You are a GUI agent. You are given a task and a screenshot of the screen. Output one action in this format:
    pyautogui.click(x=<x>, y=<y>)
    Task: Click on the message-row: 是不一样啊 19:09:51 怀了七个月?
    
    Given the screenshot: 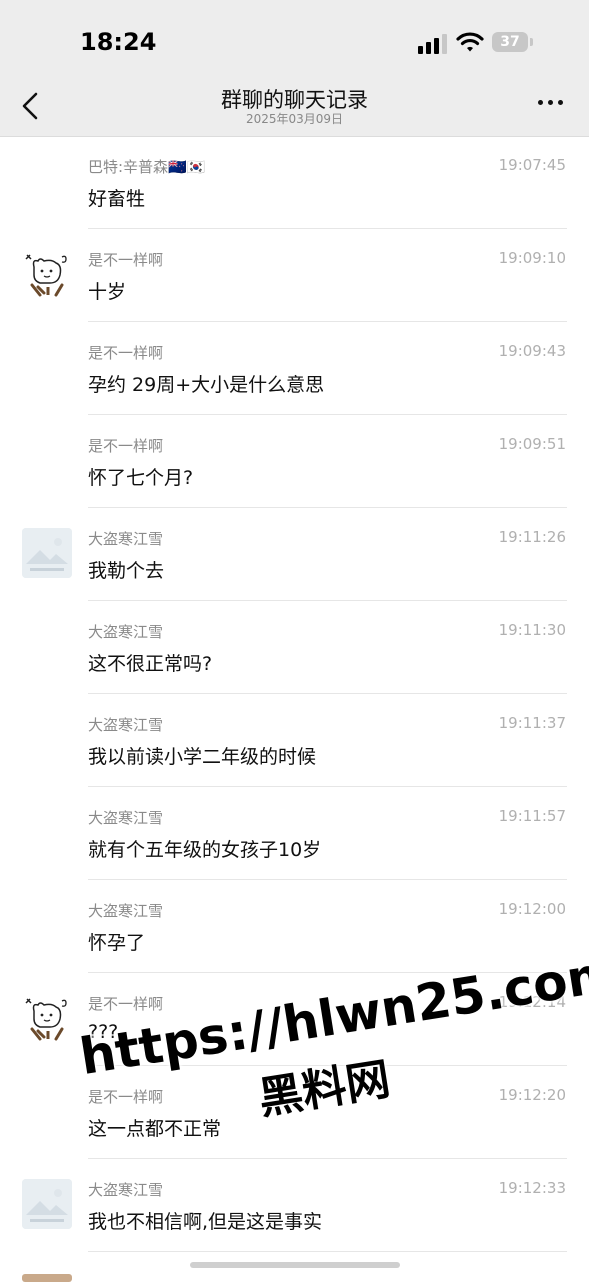 What is the action you would take?
    pyautogui.click(x=294, y=461)
    